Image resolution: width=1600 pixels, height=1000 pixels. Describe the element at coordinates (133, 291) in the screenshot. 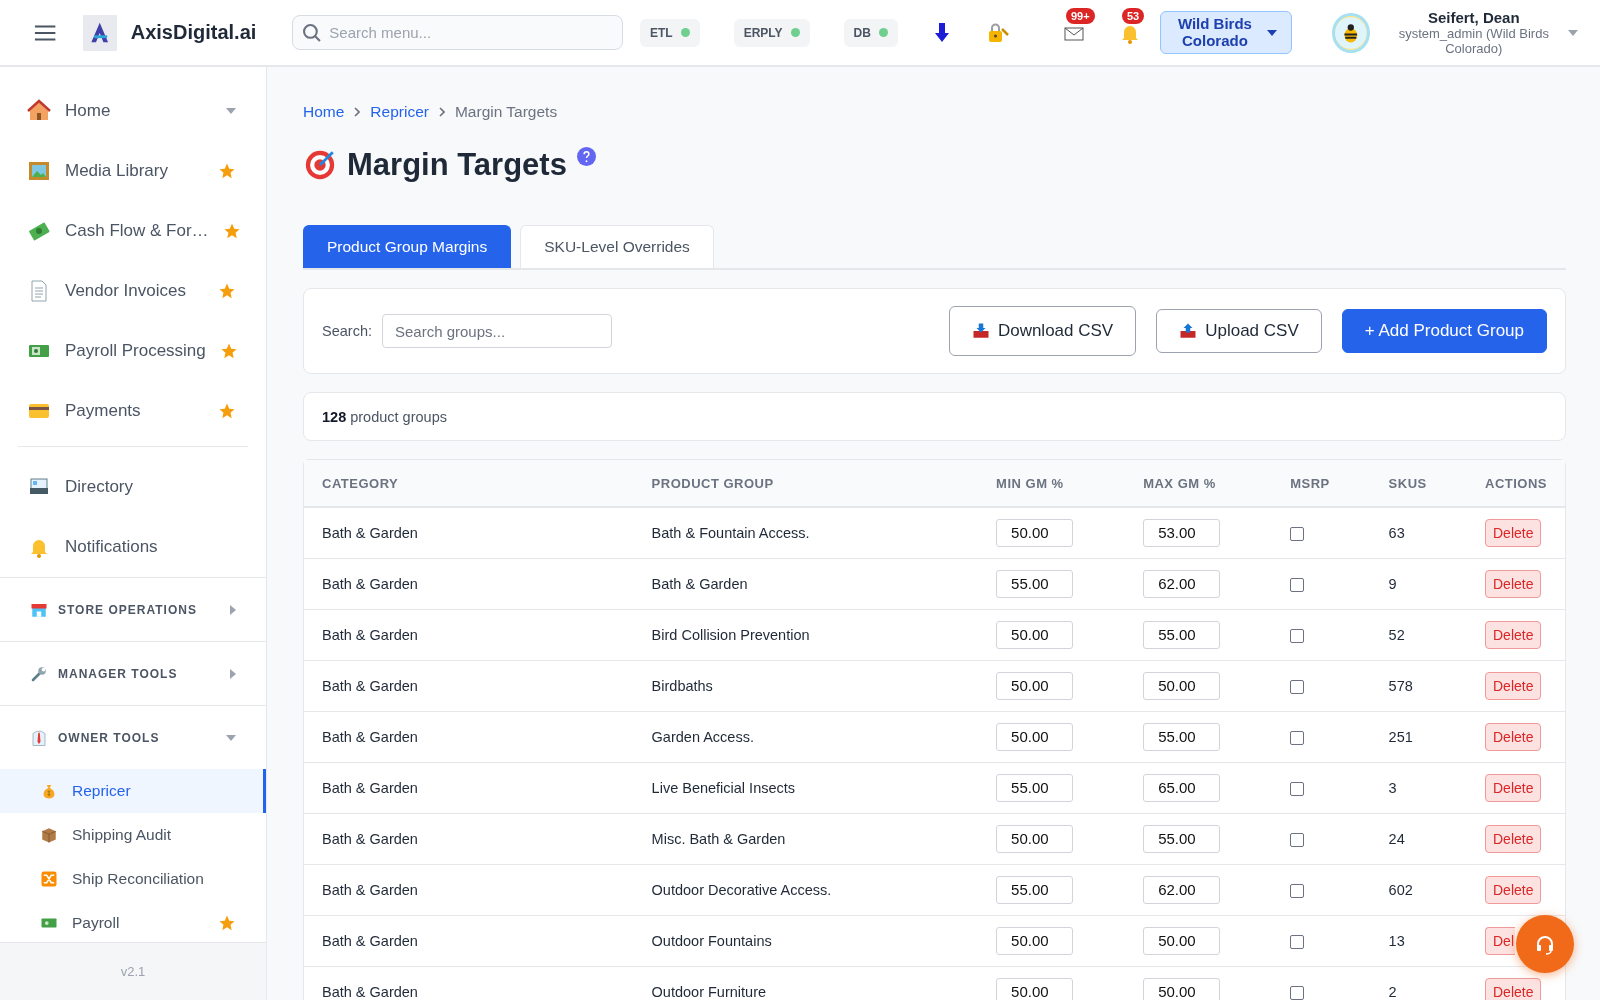

I see `sidebar-item: Vendor Invoices` at that location.